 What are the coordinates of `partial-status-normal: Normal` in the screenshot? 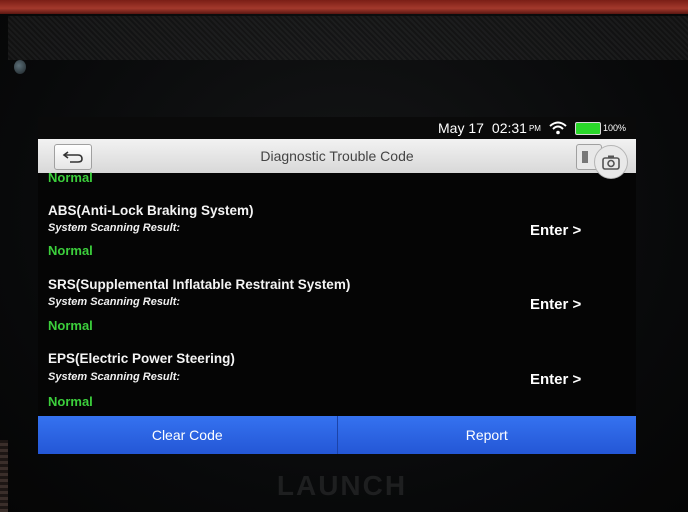 It's located at (70, 177).